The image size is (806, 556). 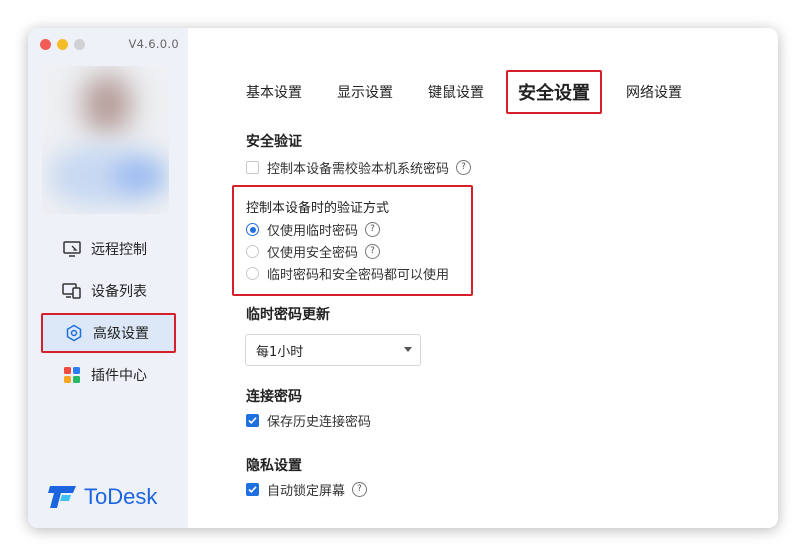 I want to click on save-history-row: 保存历史连接密码, so click(x=308, y=420).